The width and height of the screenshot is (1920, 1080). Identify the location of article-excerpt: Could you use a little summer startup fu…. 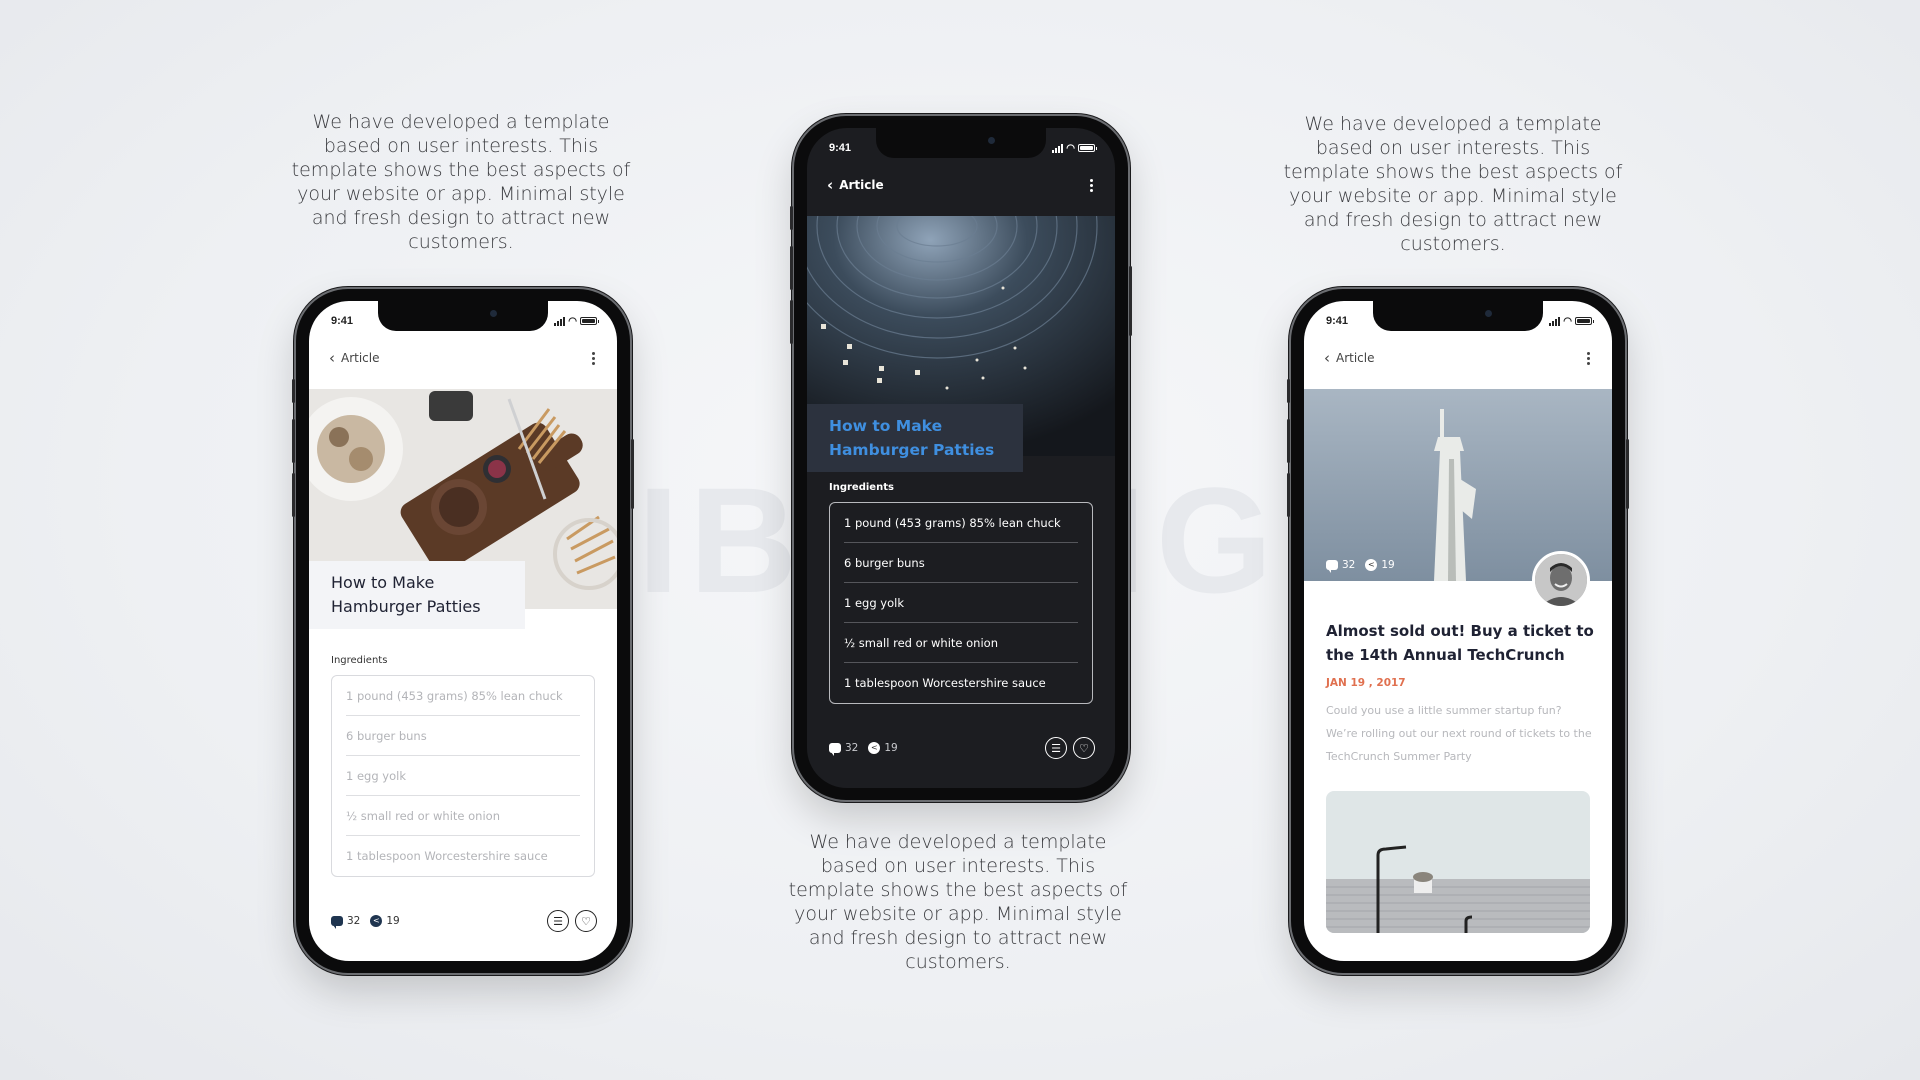
(1459, 733).